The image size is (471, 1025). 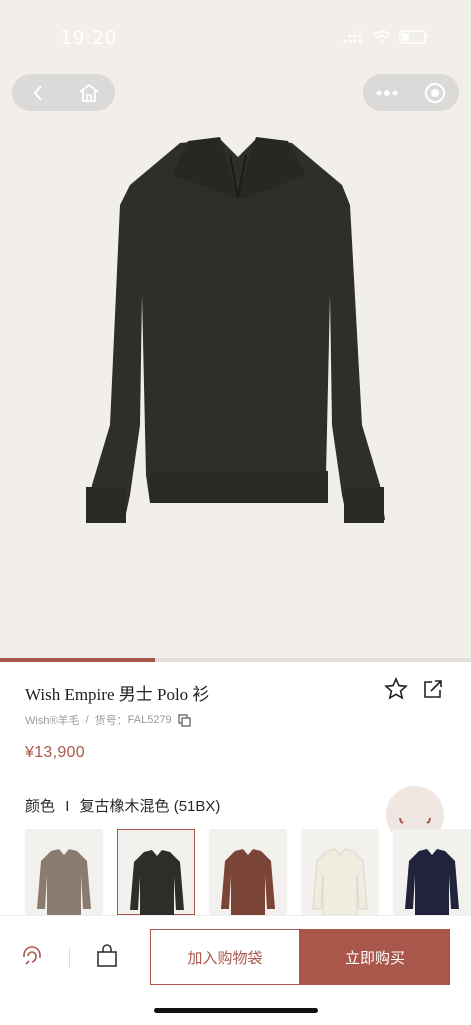 What do you see at coordinates (55, 752) in the screenshot?
I see `product-price: ¥13,900` at bounding box center [55, 752].